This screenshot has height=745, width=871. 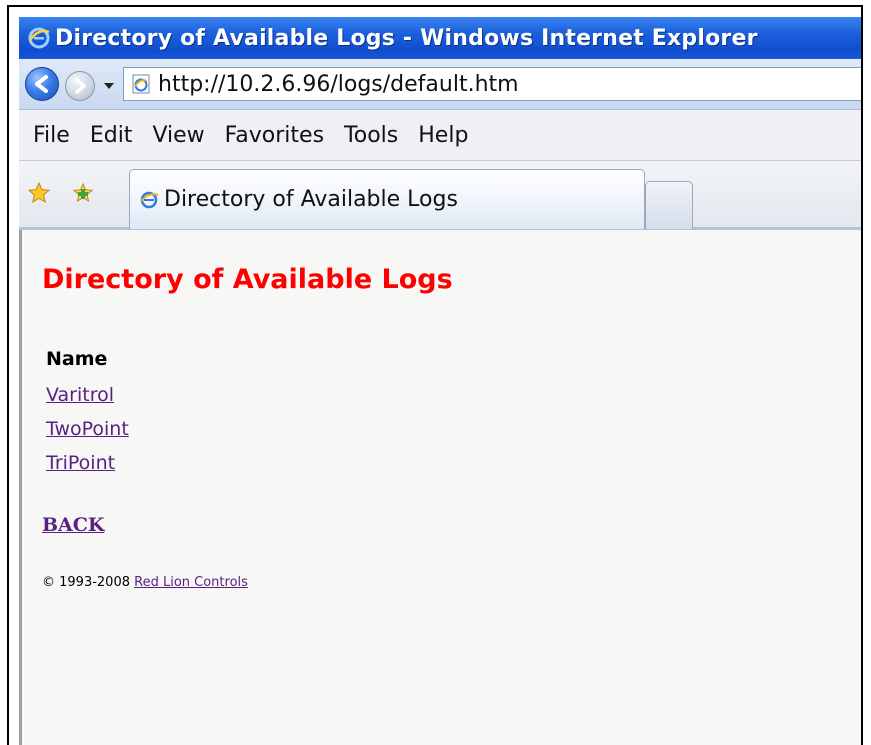 I want to click on add-star-icon, so click(x=83, y=193).